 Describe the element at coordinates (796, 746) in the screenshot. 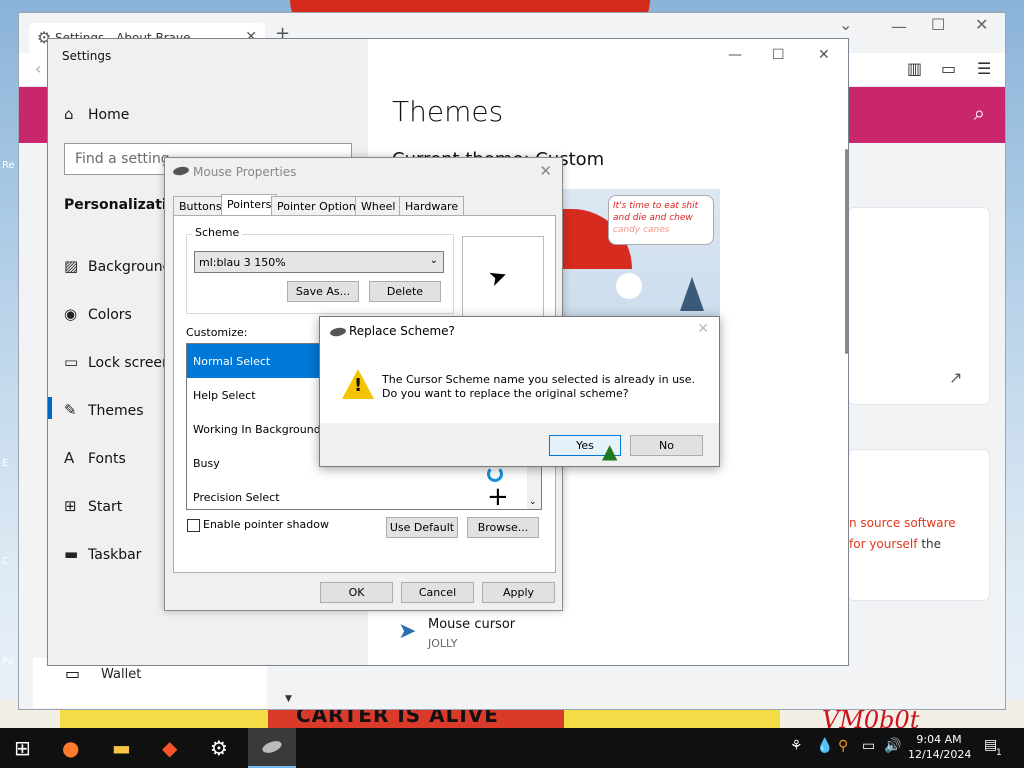

I see `network-app-icon: ⚘` at that location.